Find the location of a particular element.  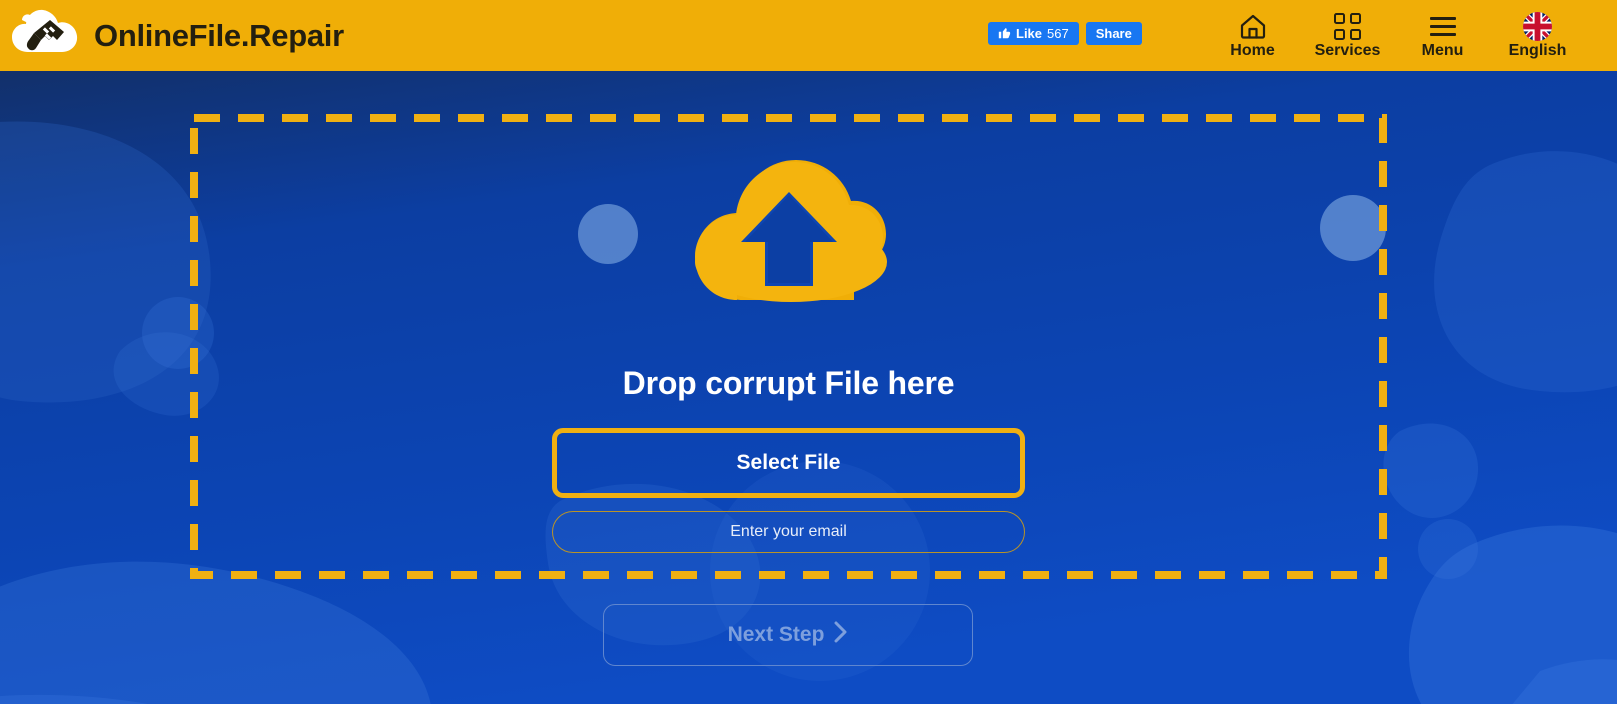

next-step-button: Next Step is located at coordinates (788, 635).